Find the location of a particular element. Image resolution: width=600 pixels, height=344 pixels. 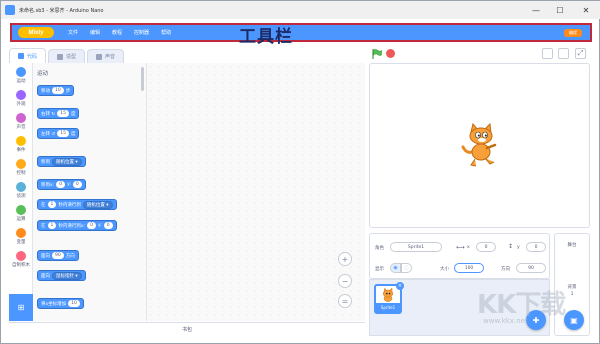

category-operators: 运算 is located at coordinates (21, 213).